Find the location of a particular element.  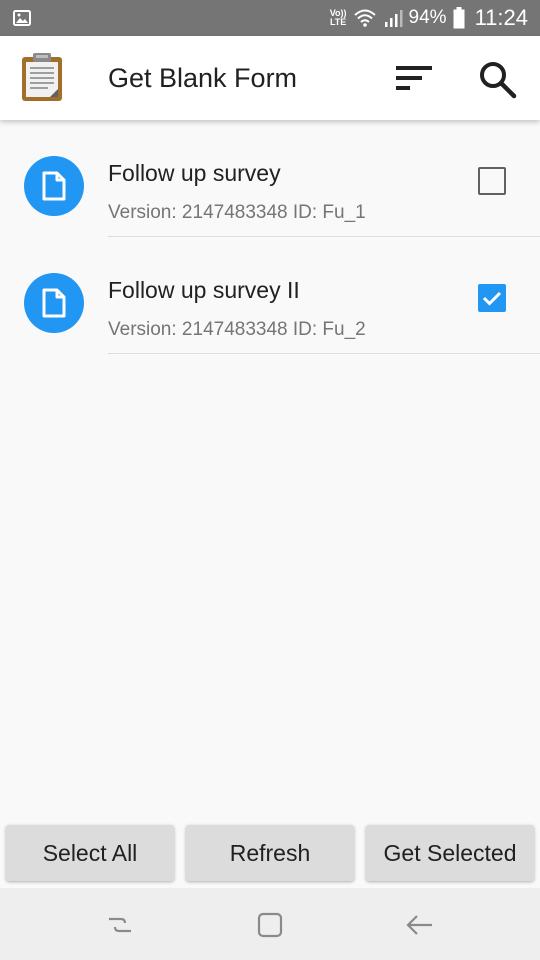

navigation-bar is located at coordinates (270, 924).